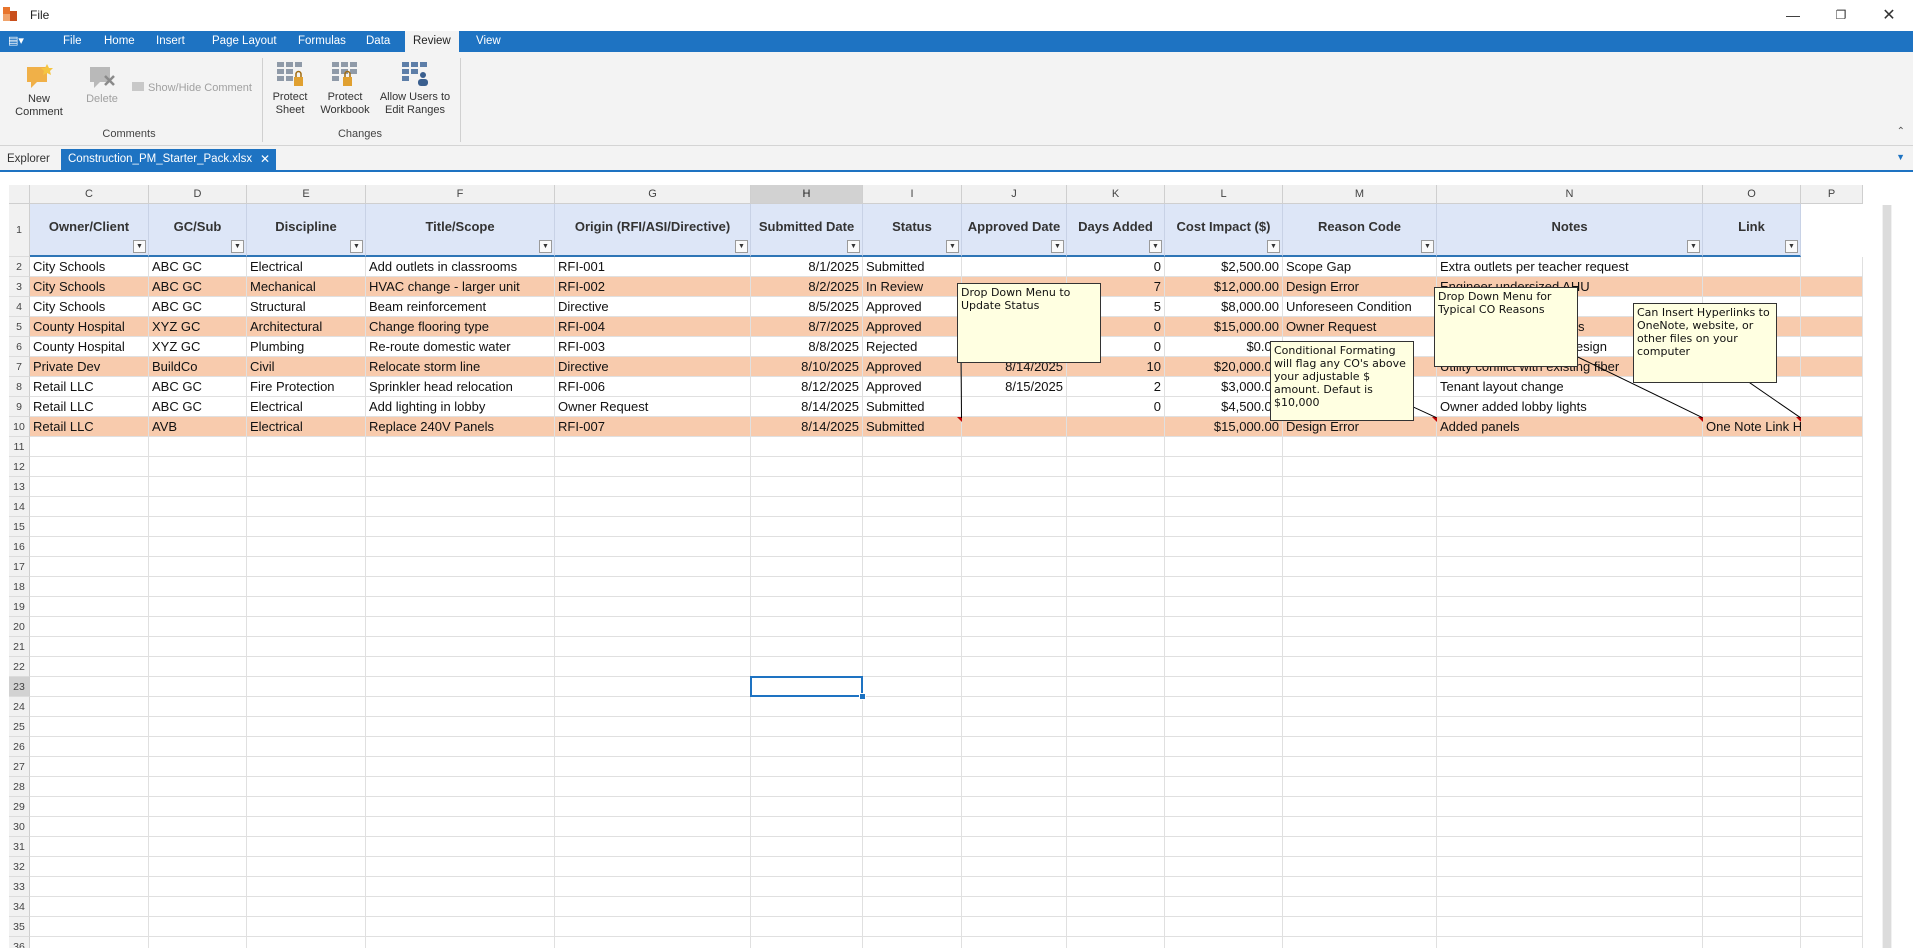  What do you see at coordinates (460, 407) in the screenshot?
I see `table-cell: Add lighting in lobby` at bounding box center [460, 407].